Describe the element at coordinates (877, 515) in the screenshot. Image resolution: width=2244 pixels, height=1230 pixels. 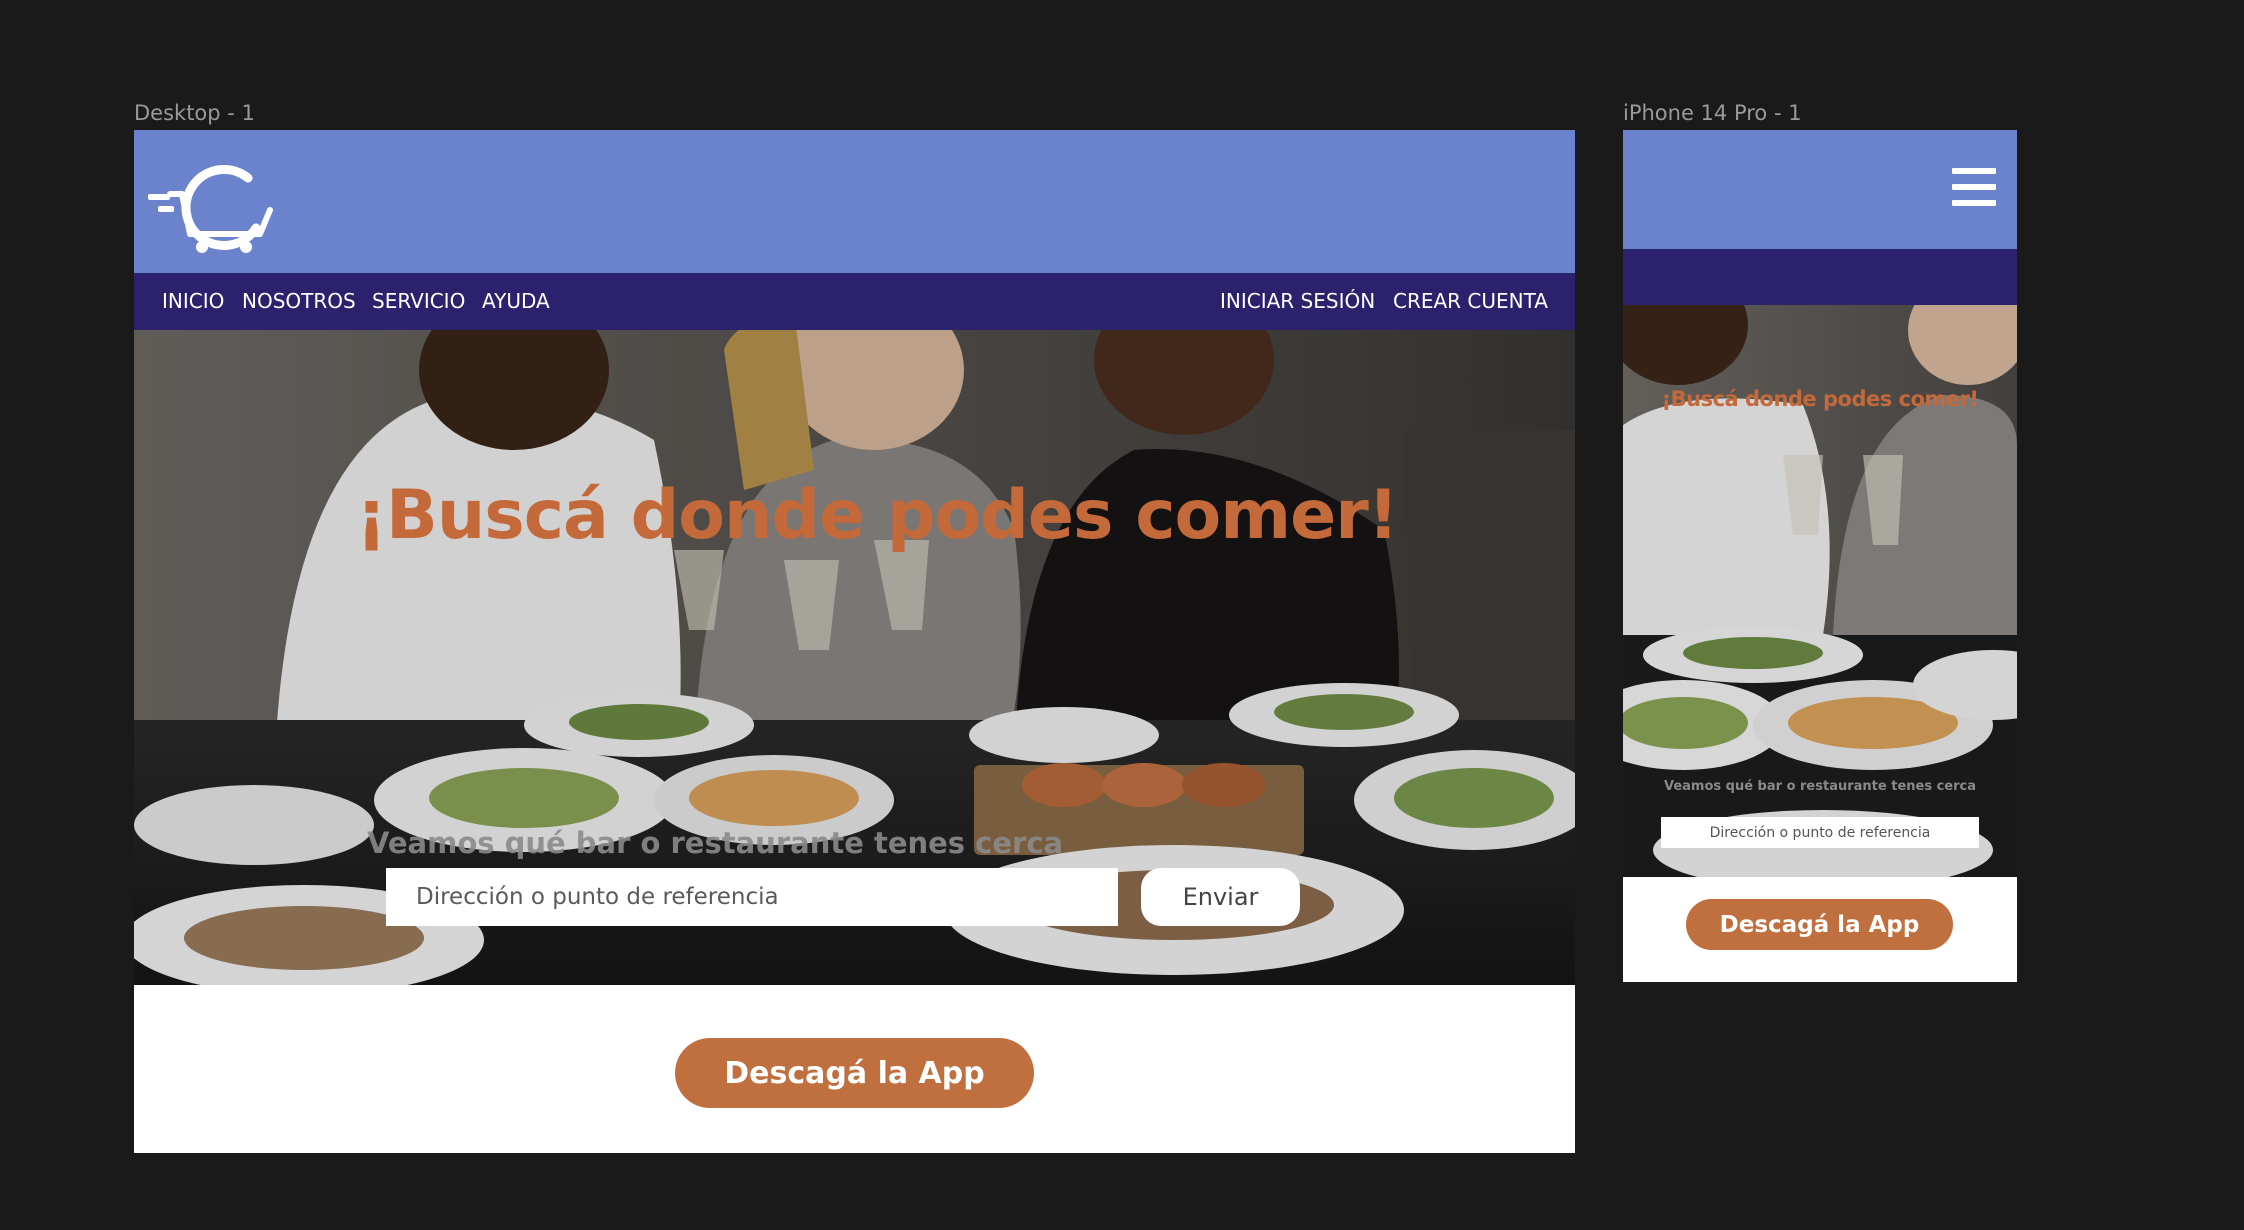
I see `hero-title: ¡Buscá donde podes comer!` at that location.